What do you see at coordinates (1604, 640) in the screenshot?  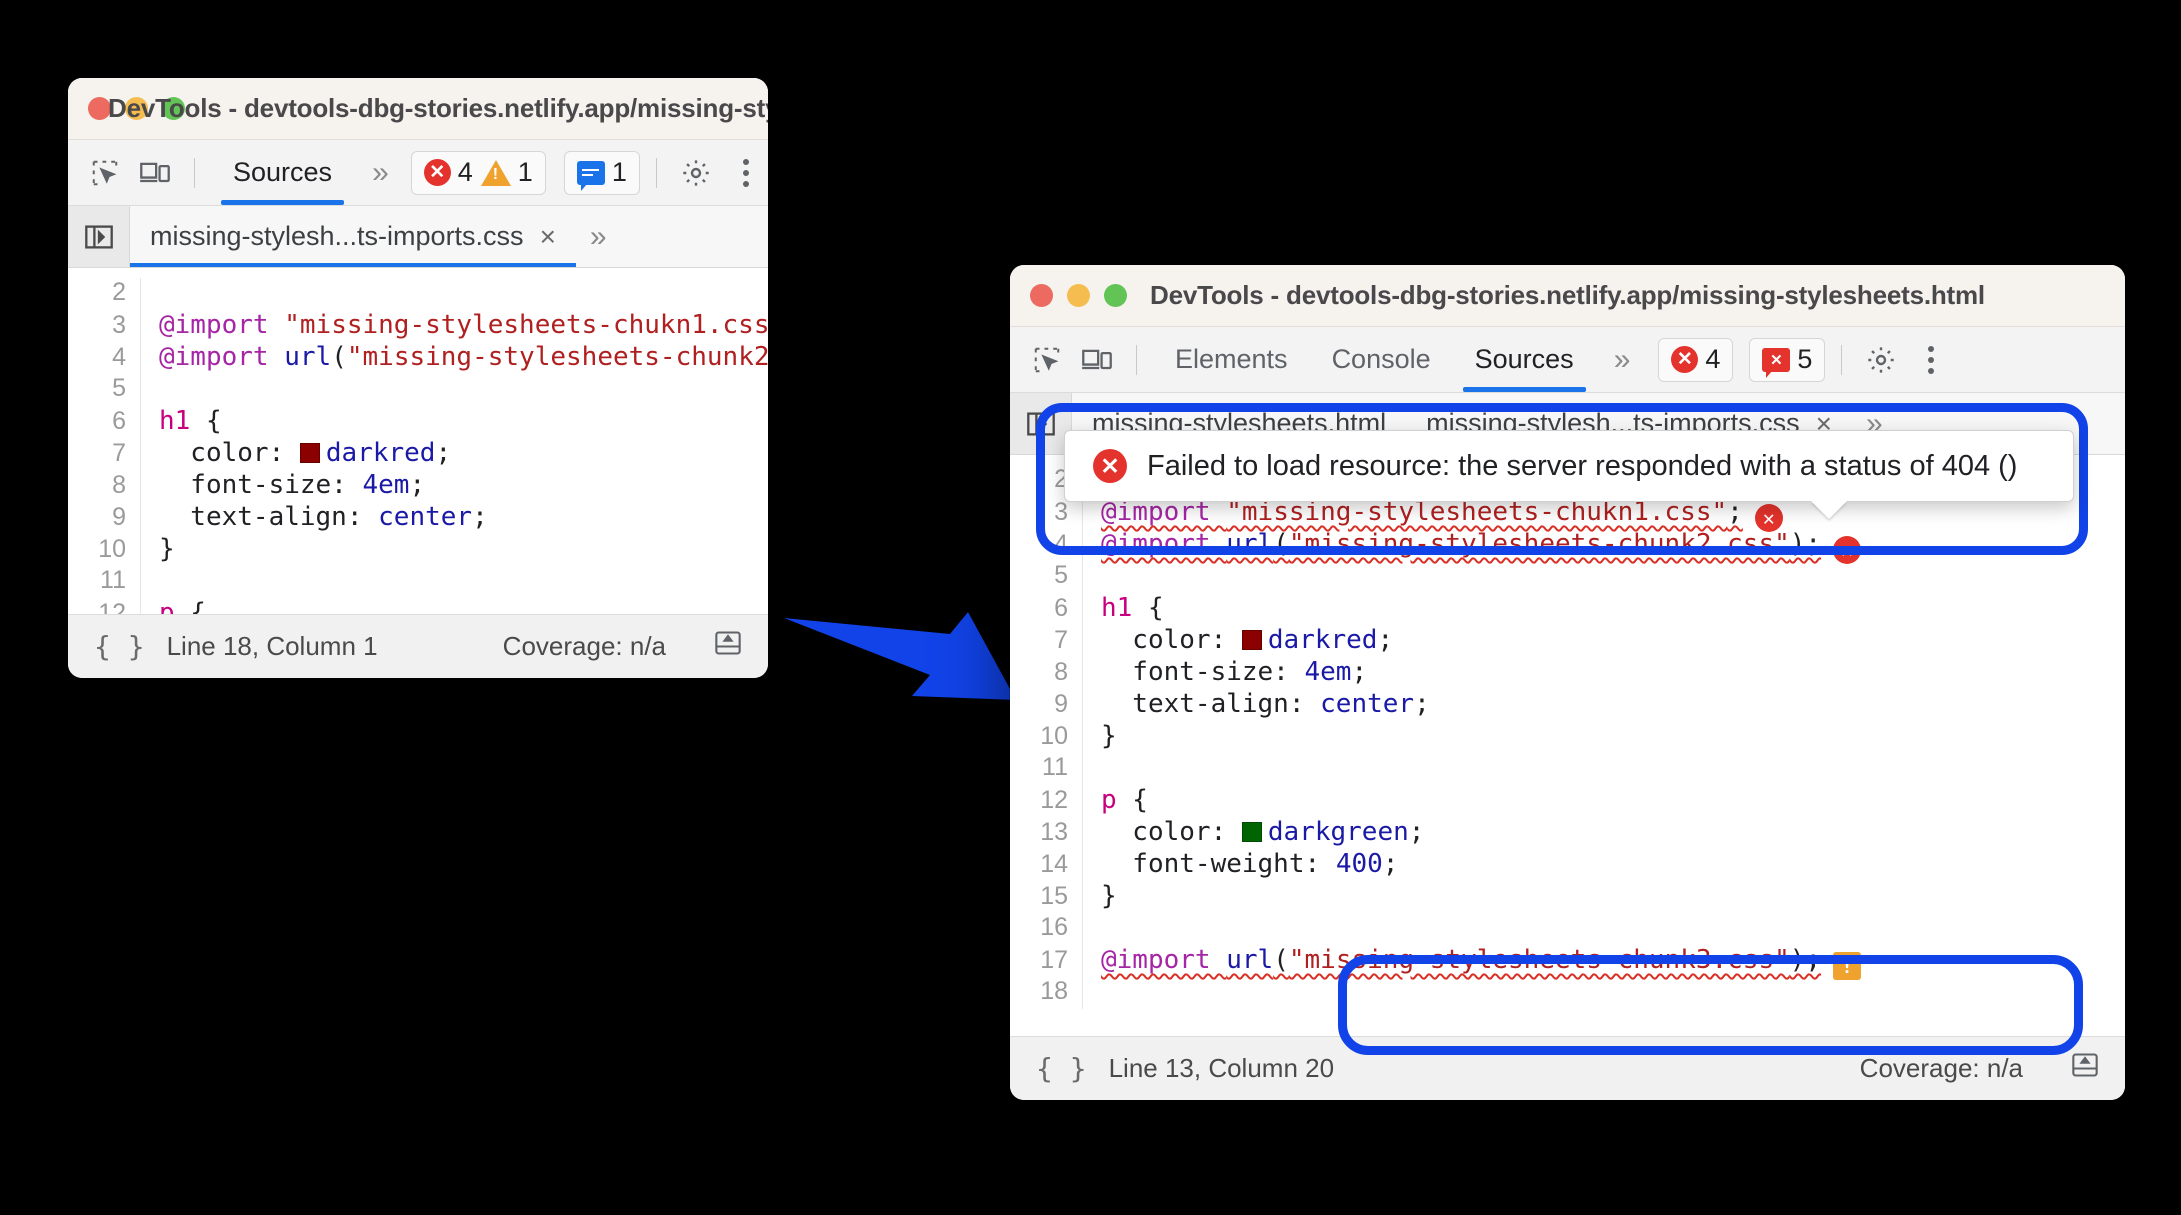 I see `code-text: color: darkred;` at bounding box center [1604, 640].